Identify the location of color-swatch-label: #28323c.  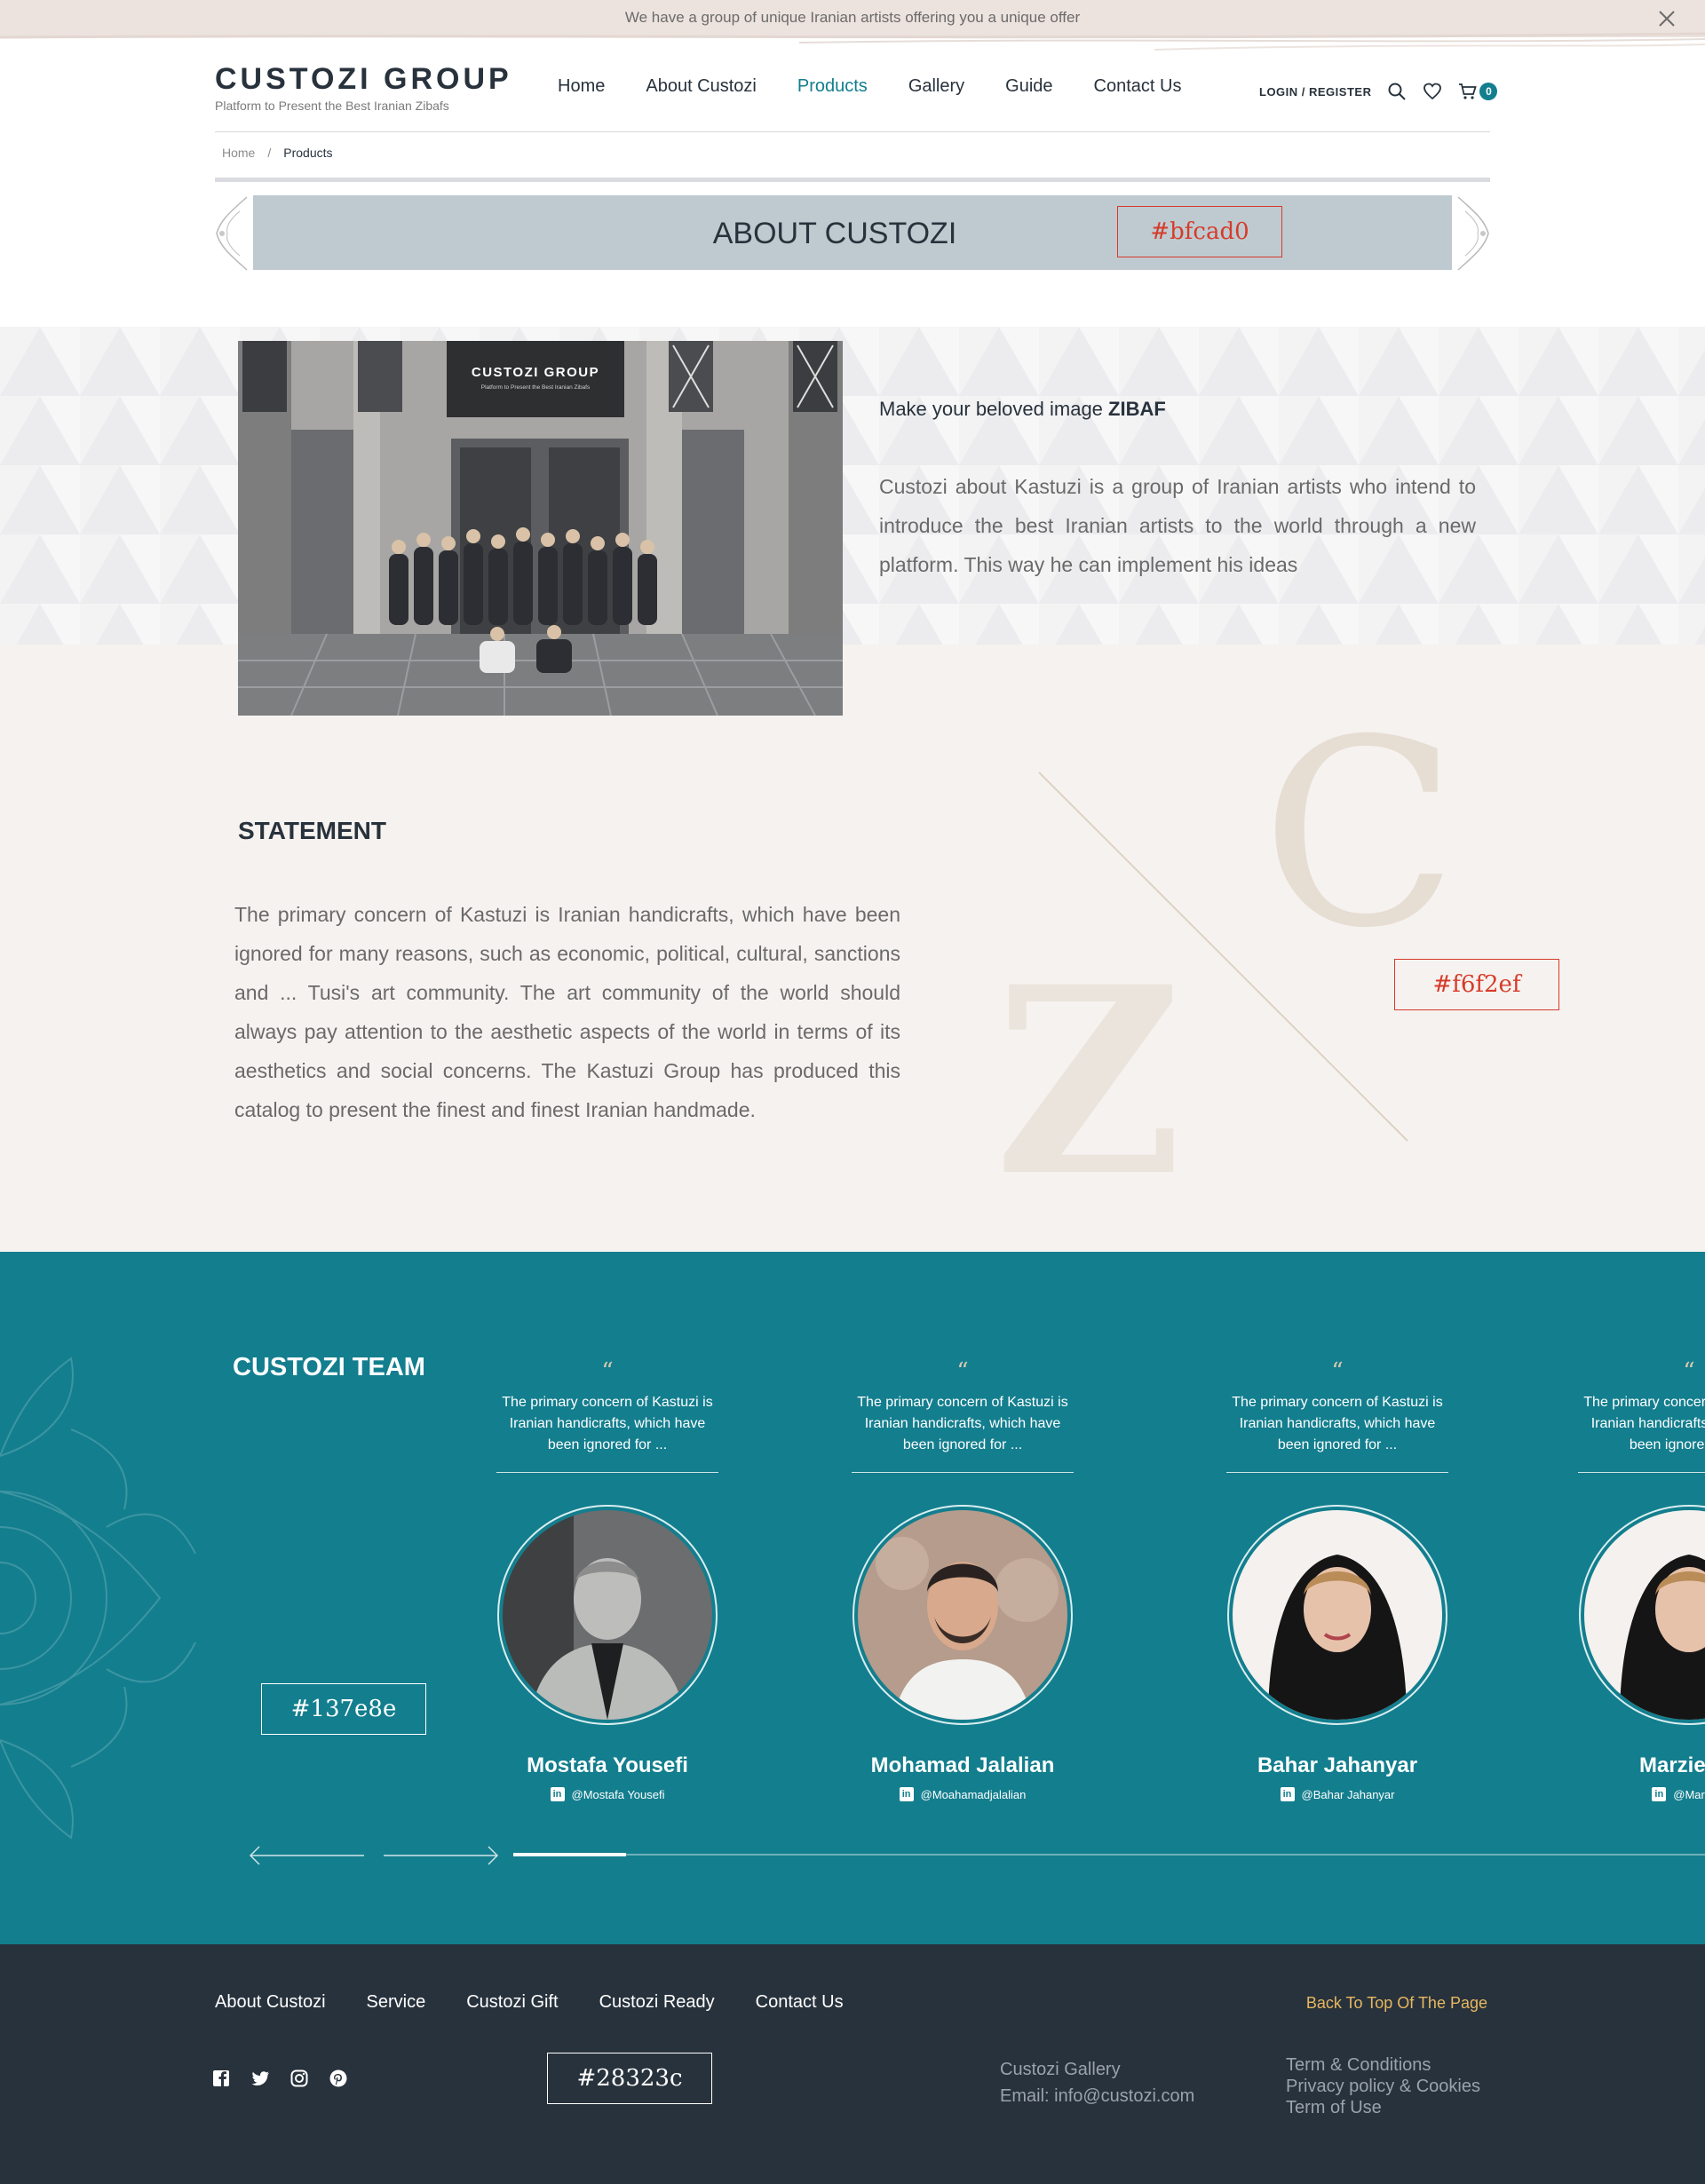
(630, 2078).